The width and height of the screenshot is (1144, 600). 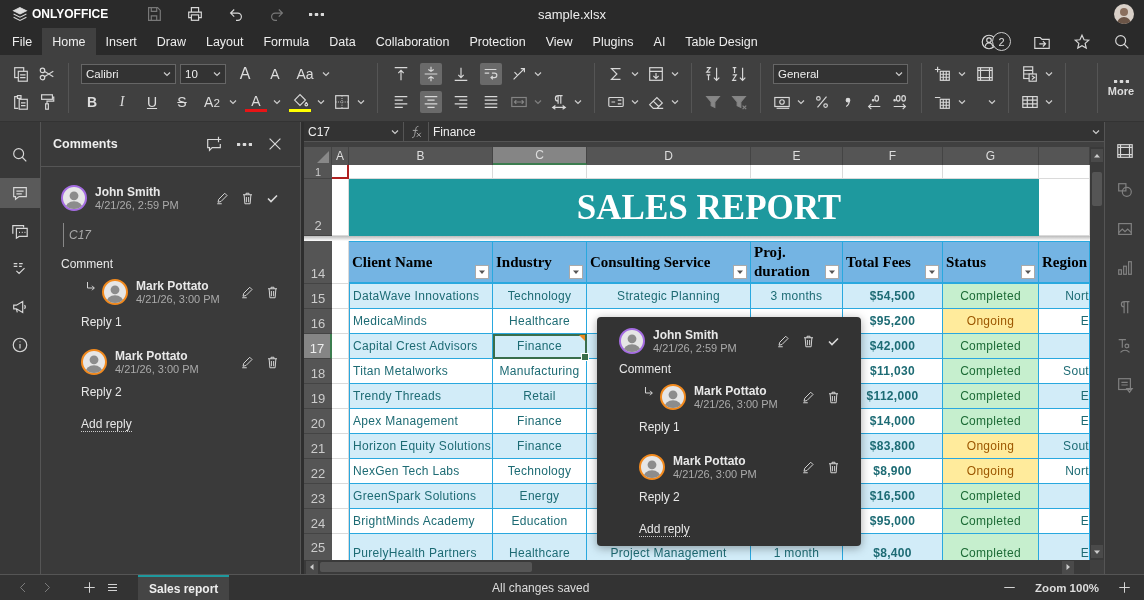 What do you see at coordinates (559, 102) in the screenshot?
I see `text-direction-icon` at bounding box center [559, 102].